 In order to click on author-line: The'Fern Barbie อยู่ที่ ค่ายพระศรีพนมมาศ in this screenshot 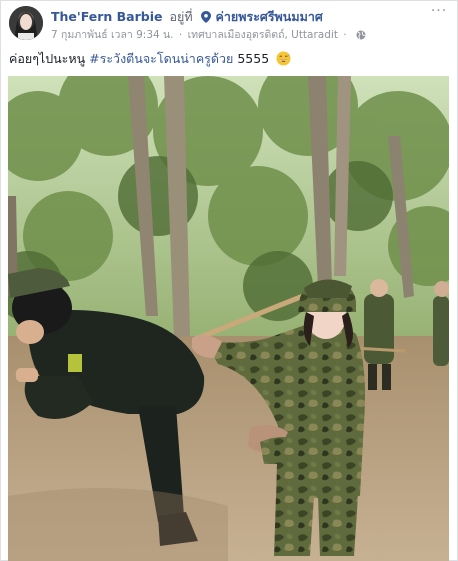, I will do `click(187, 17)`.